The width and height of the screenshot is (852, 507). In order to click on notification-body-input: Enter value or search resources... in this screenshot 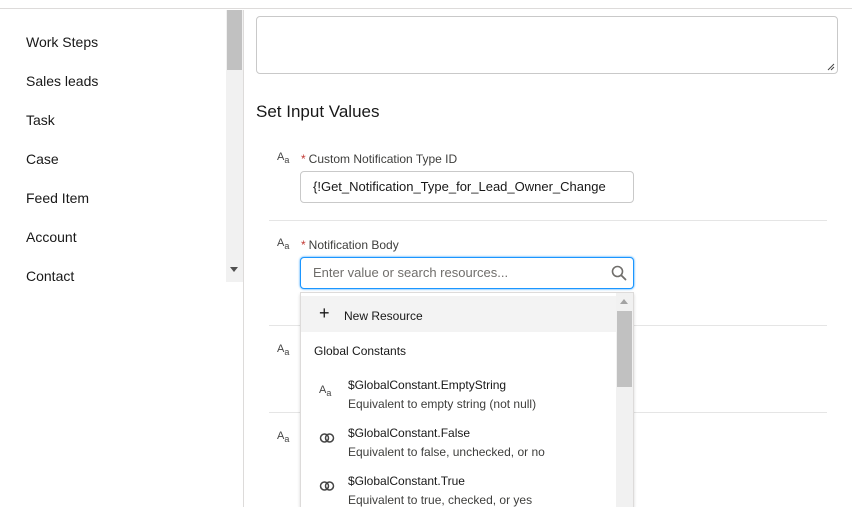, I will do `click(467, 273)`.